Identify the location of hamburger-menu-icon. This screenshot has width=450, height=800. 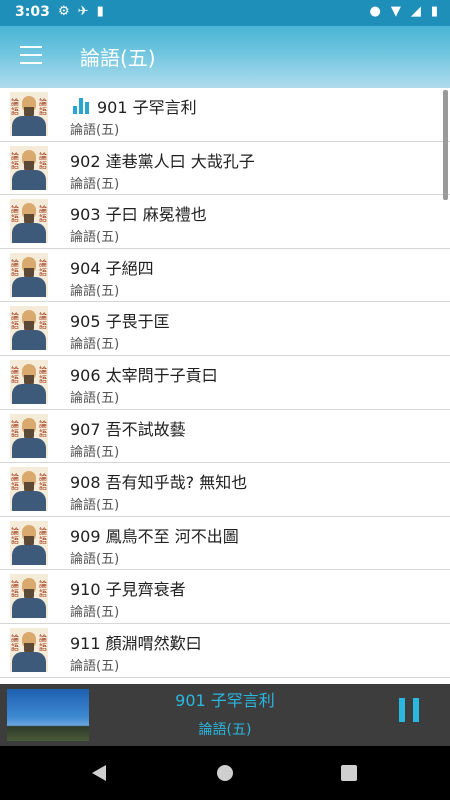
(31, 55).